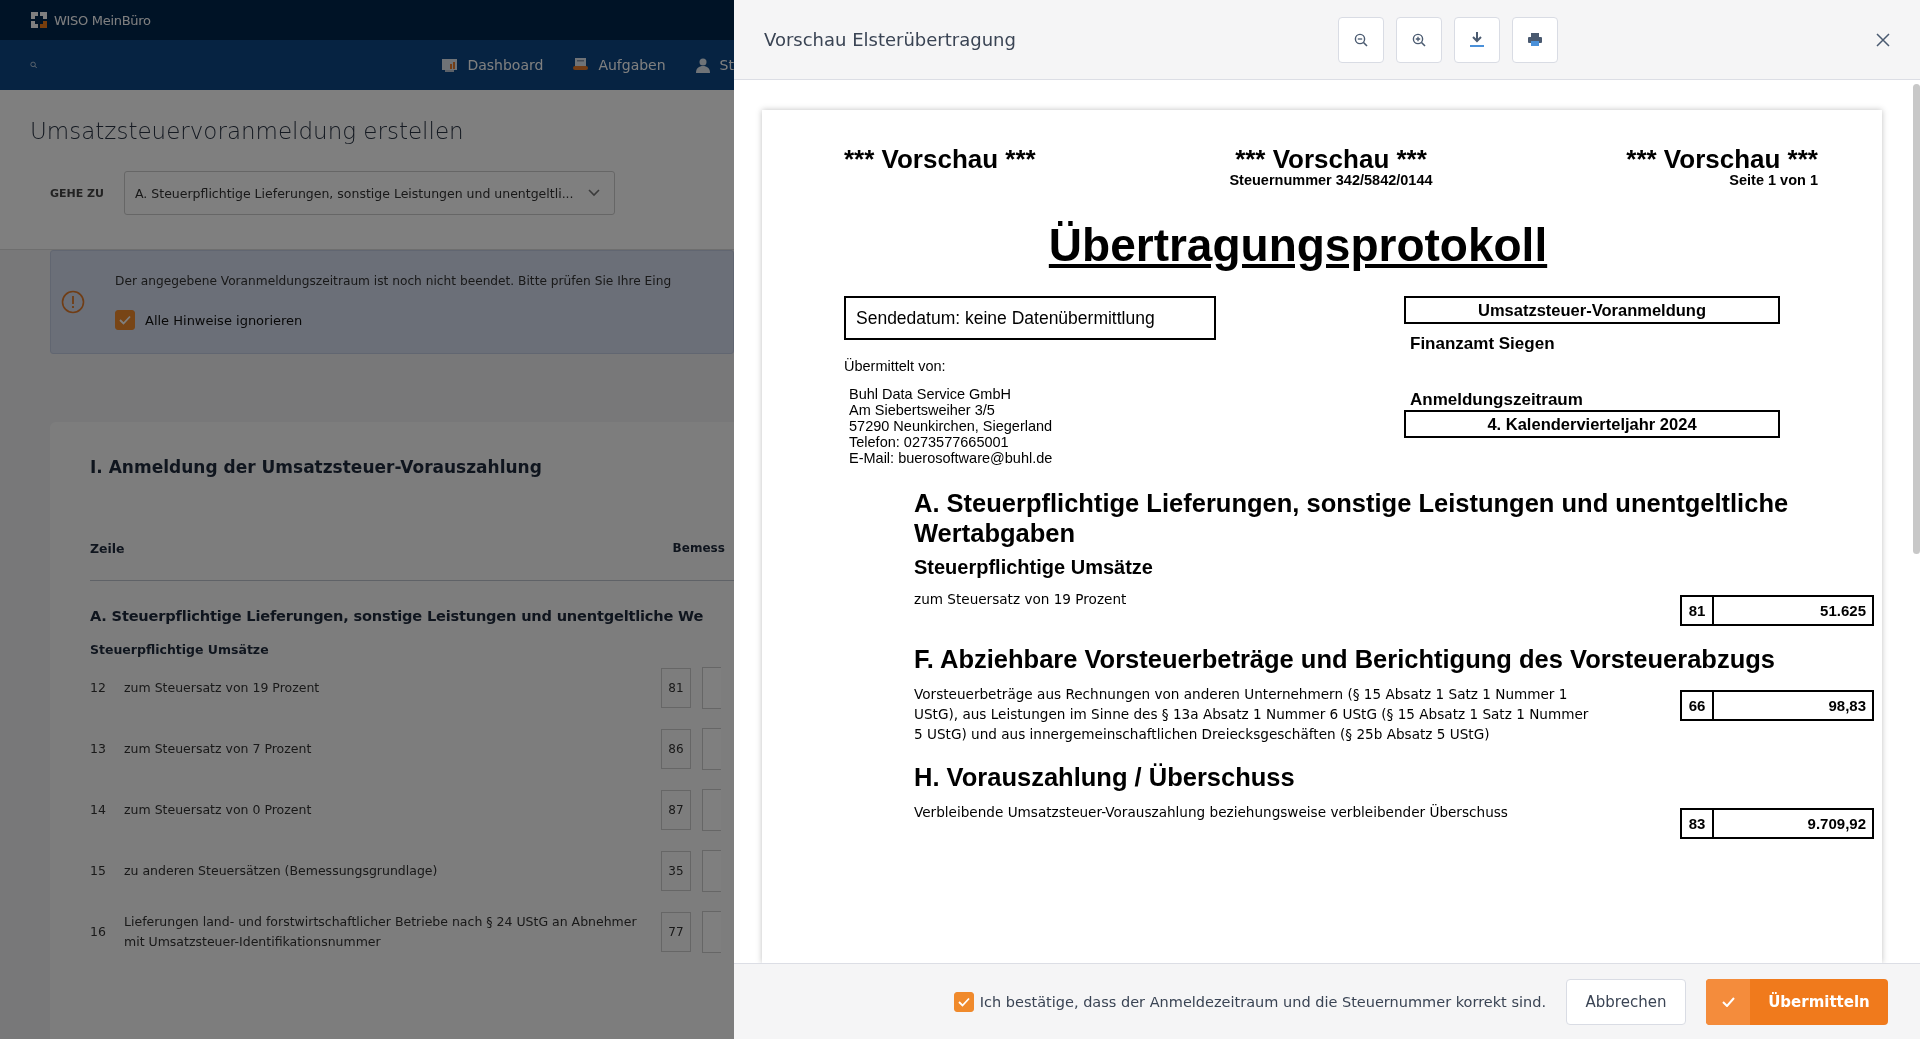  What do you see at coordinates (247, 130) in the screenshot?
I see `page-title: Umsatzsteuervoranmeldung erstellen` at bounding box center [247, 130].